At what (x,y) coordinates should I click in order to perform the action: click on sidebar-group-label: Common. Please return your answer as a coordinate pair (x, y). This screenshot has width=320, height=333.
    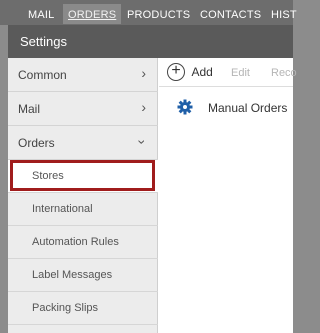
    Looking at the image, I should click on (42, 75).